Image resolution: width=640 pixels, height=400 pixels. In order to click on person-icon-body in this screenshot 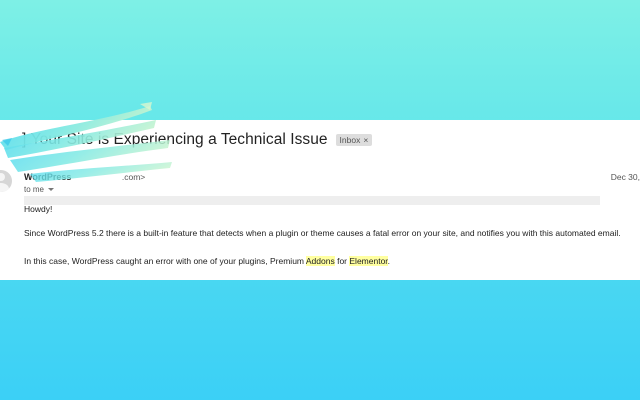, I will do `click(4, 187)`.